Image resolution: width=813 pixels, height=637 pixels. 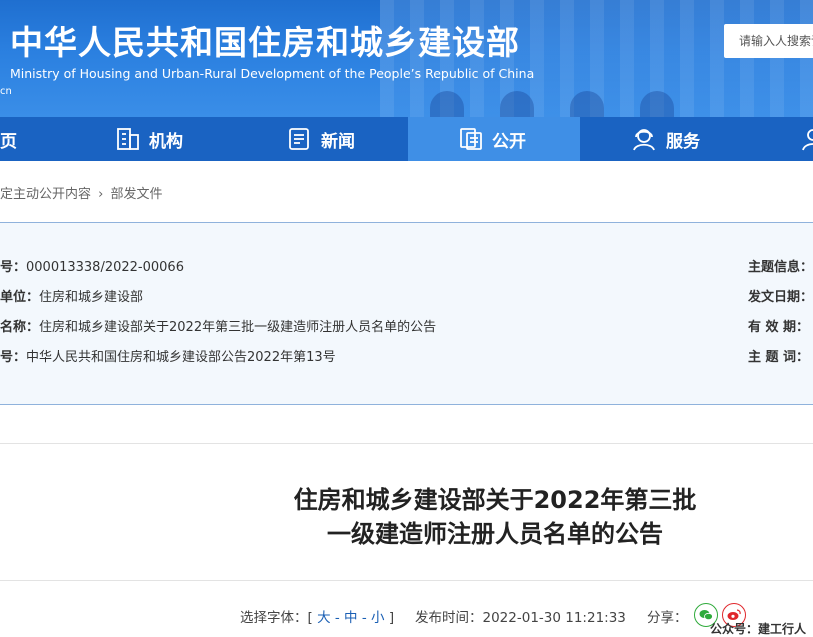 I want to click on nav-item-public: 公开, so click(x=494, y=139).